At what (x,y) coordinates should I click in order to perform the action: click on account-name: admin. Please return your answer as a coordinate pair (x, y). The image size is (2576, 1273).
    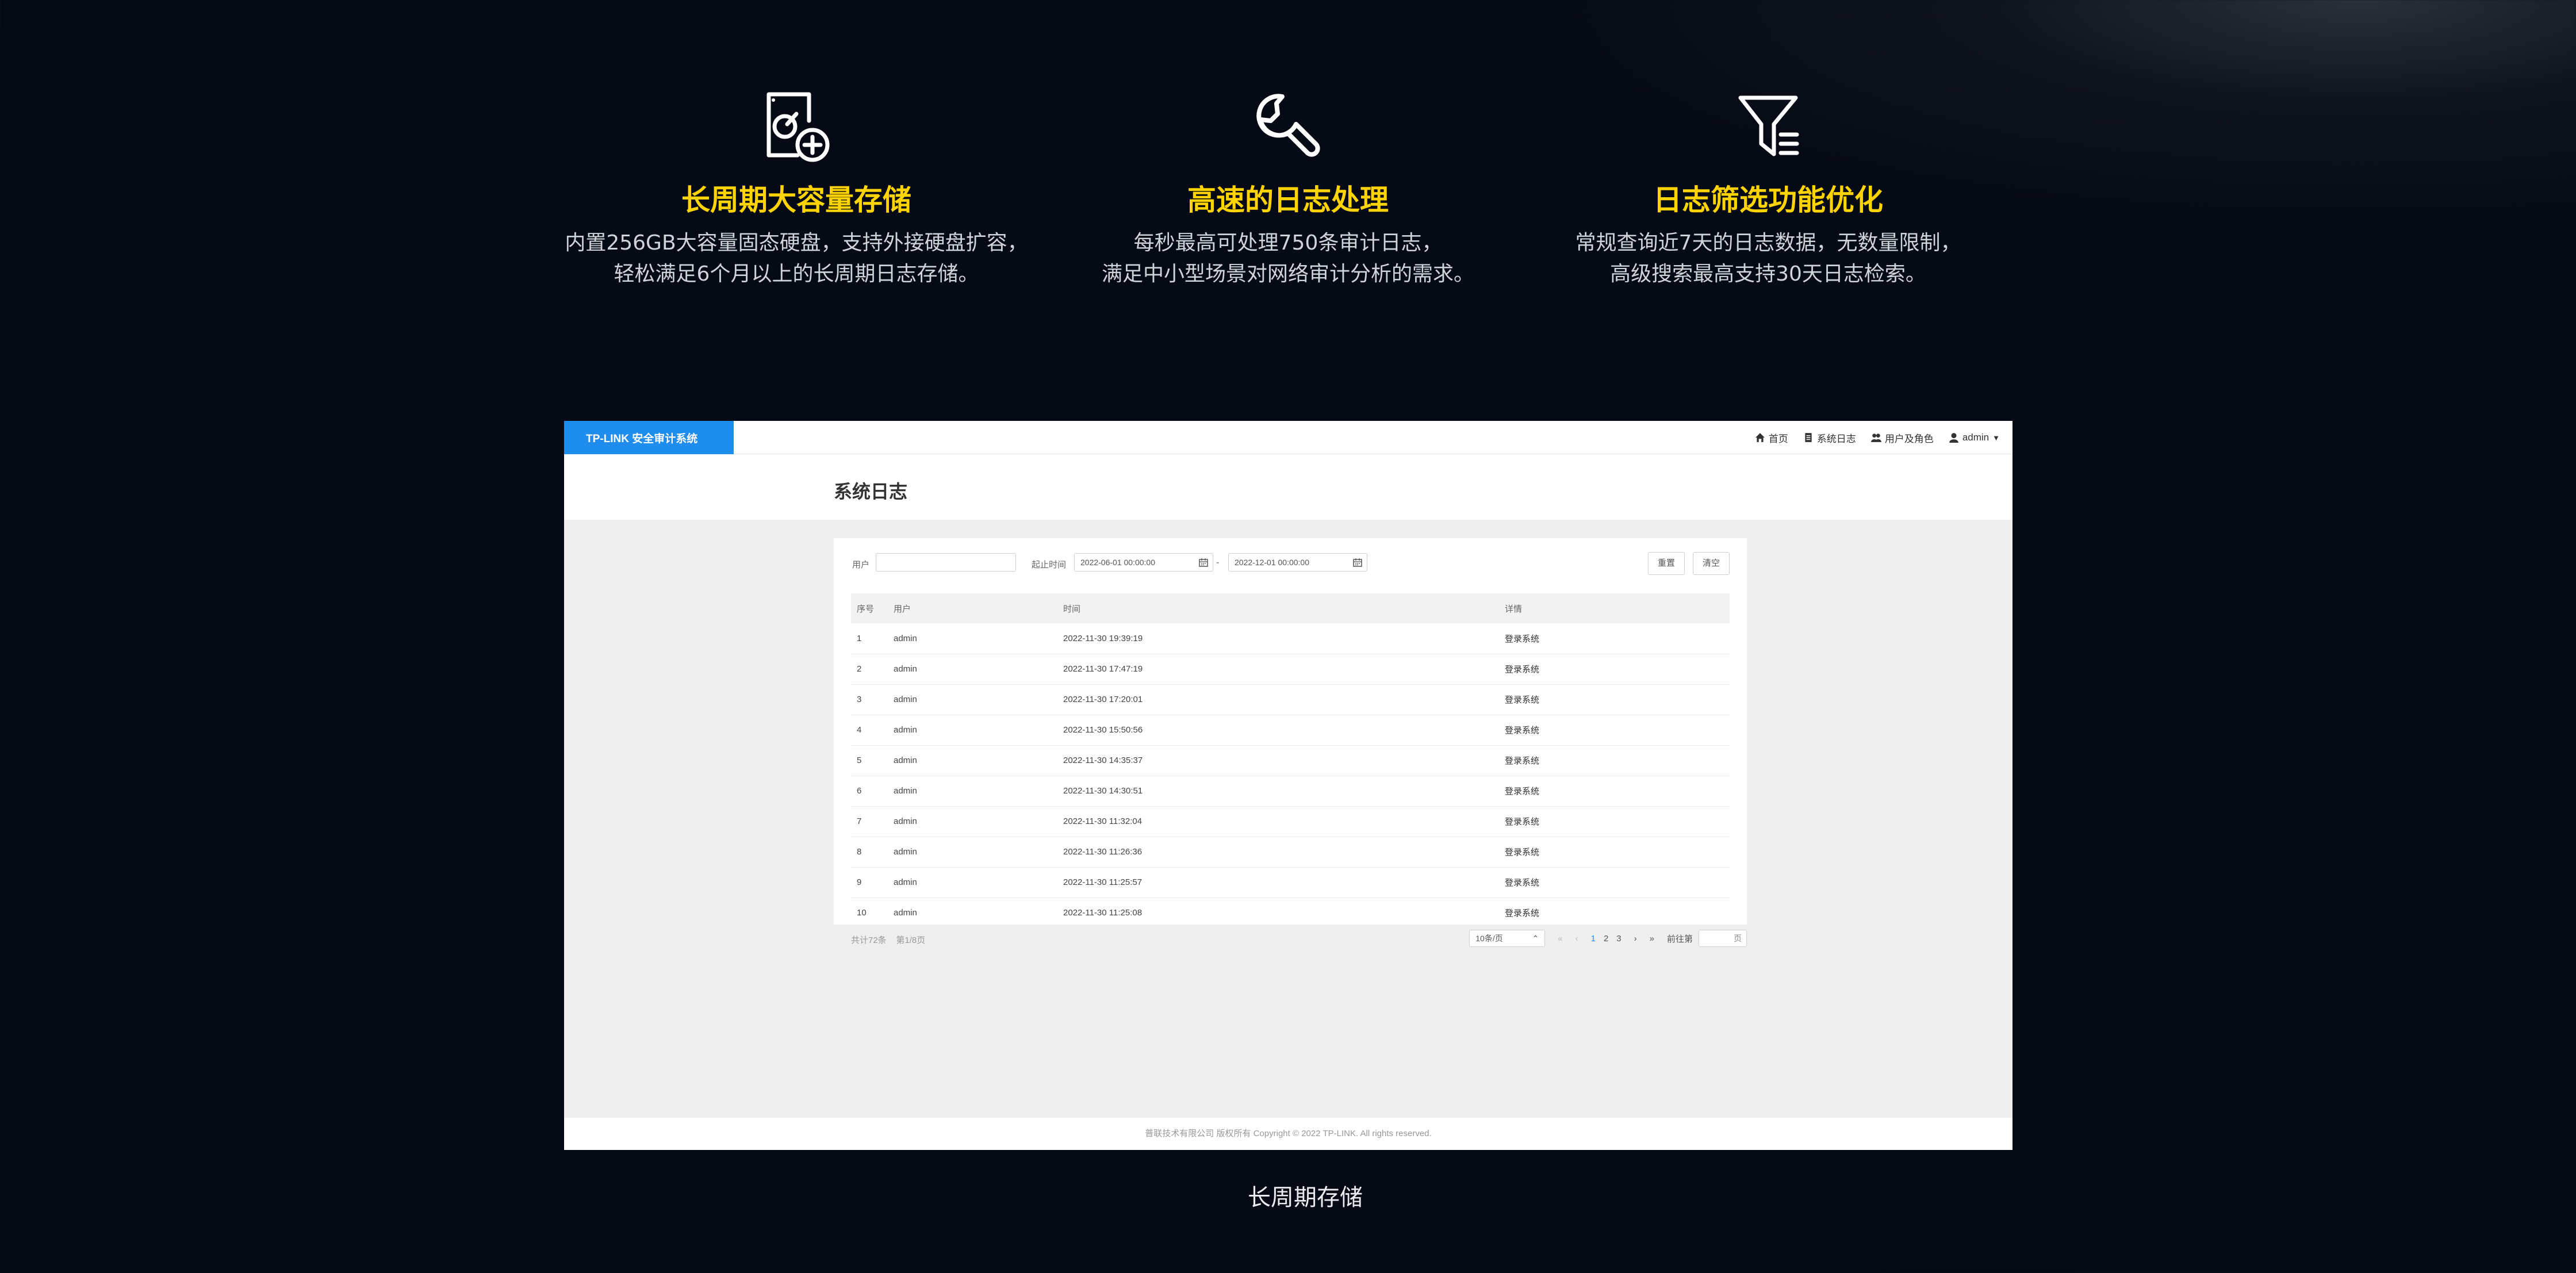
    Looking at the image, I should click on (1975, 437).